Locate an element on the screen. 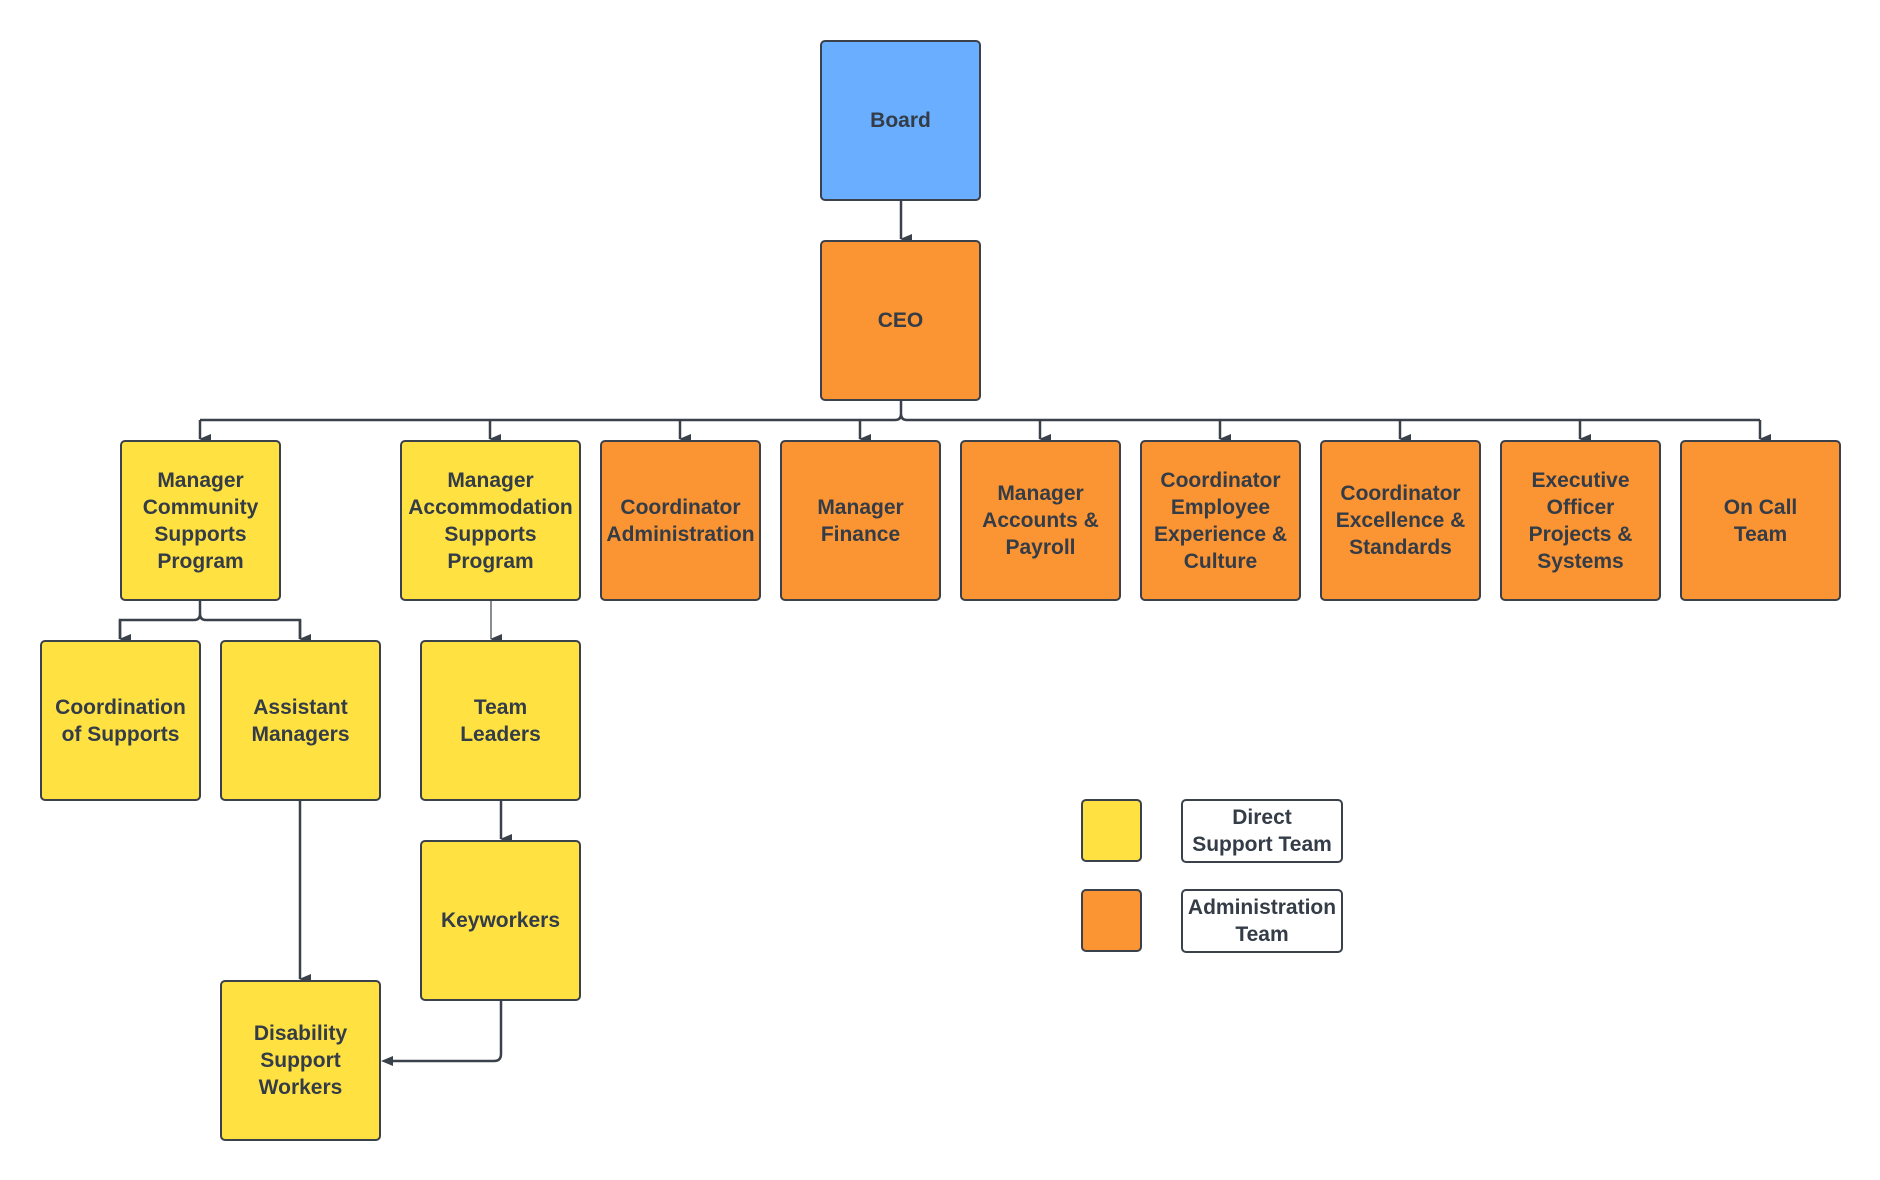 The height and width of the screenshot is (1180, 1880). legend-label-direct-support: Direct Support Team is located at coordinates (1262, 831).